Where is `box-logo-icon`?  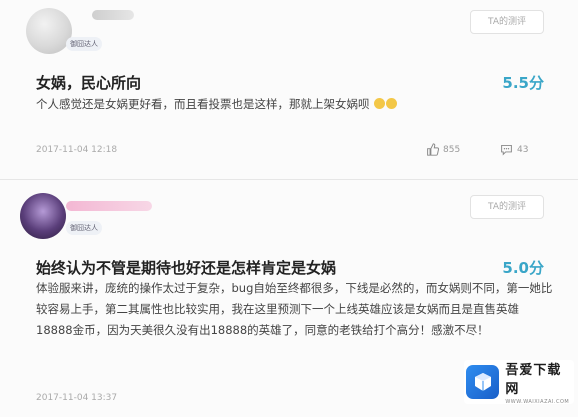
box-logo-icon is located at coordinates (483, 382).